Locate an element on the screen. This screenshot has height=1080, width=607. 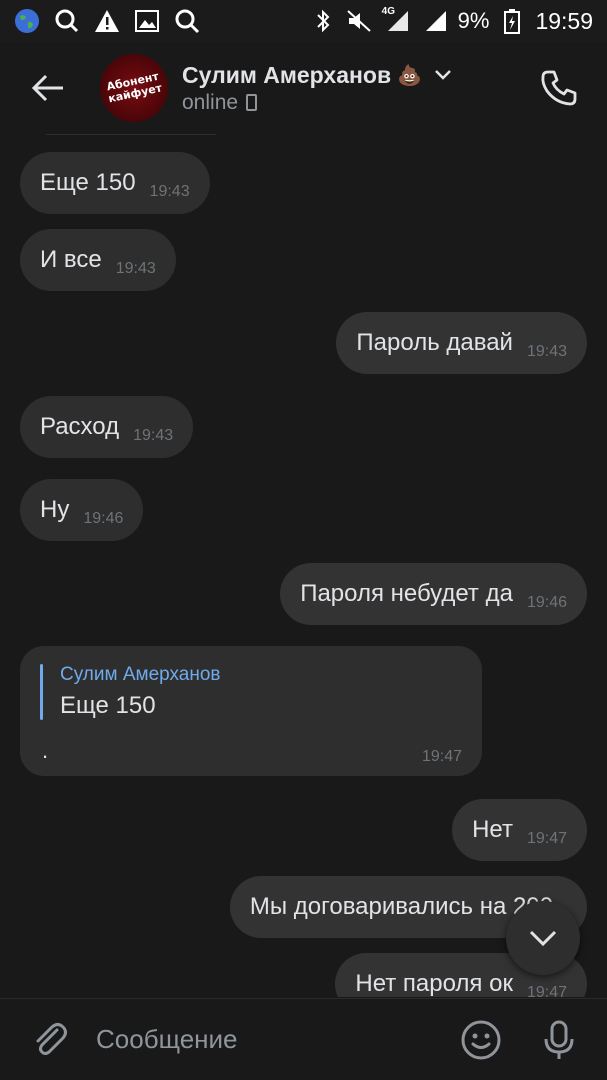
image-icon is located at coordinates (147, 21).